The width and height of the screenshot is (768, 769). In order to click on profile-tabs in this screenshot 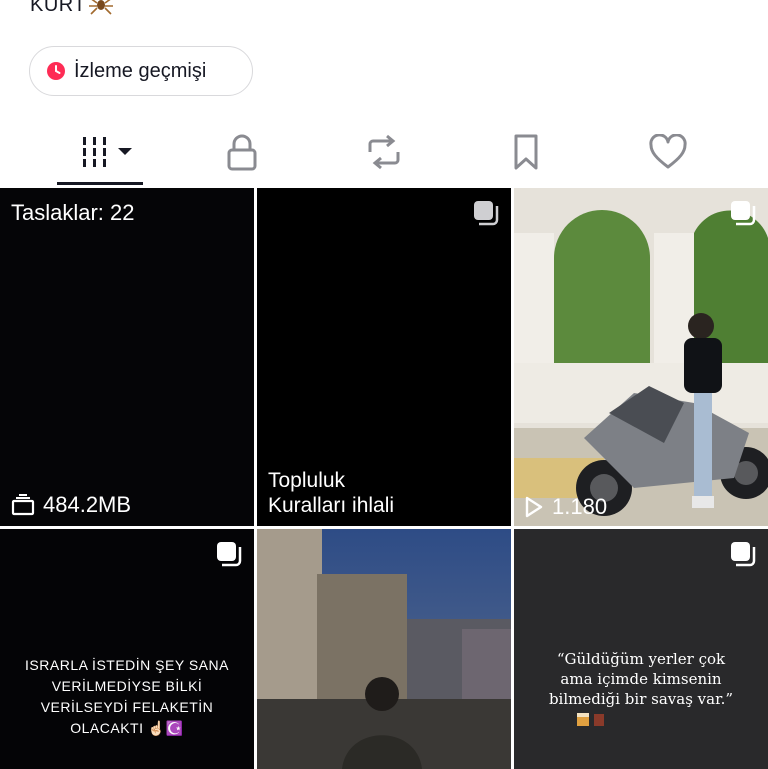, I will do `click(384, 153)`.